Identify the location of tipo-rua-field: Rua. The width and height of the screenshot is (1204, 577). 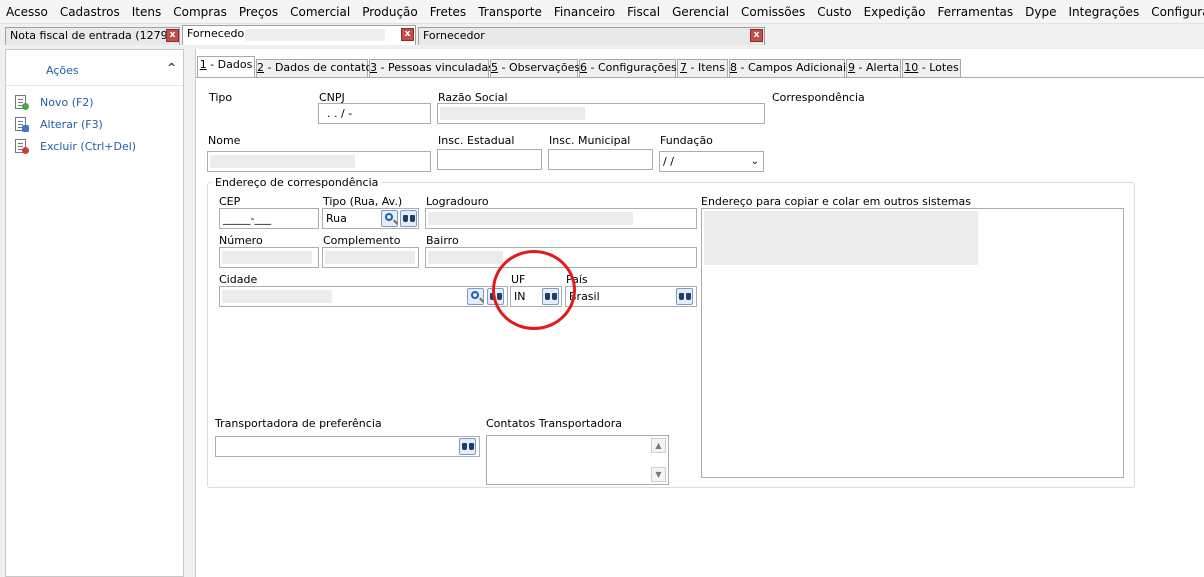
(370, 218).